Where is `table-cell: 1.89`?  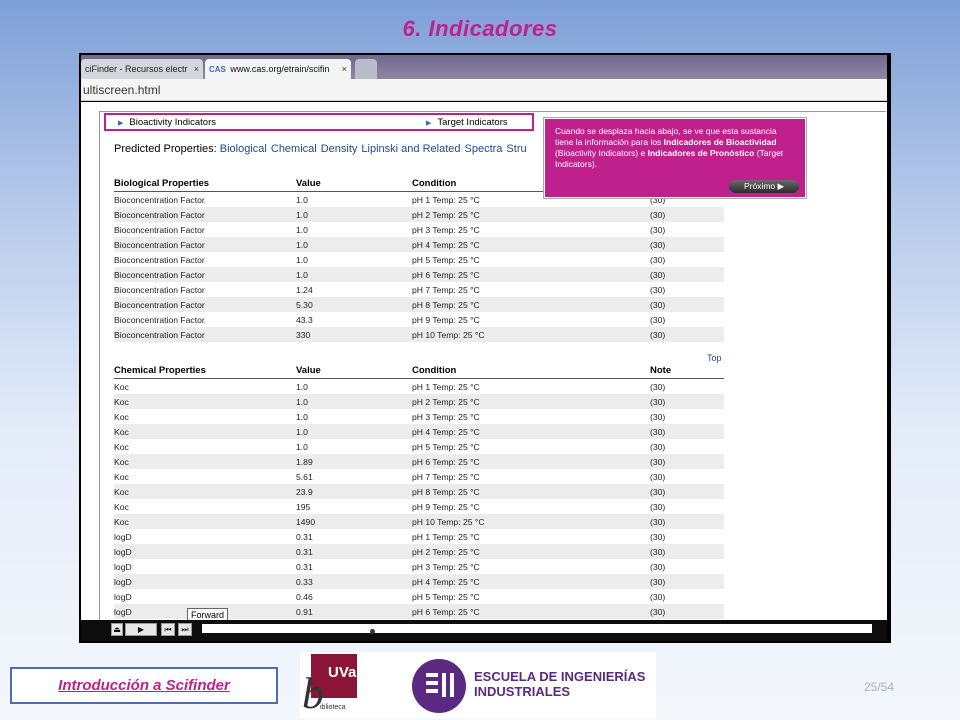
table-cell: 1.89 is located at coordinates (354, 461).